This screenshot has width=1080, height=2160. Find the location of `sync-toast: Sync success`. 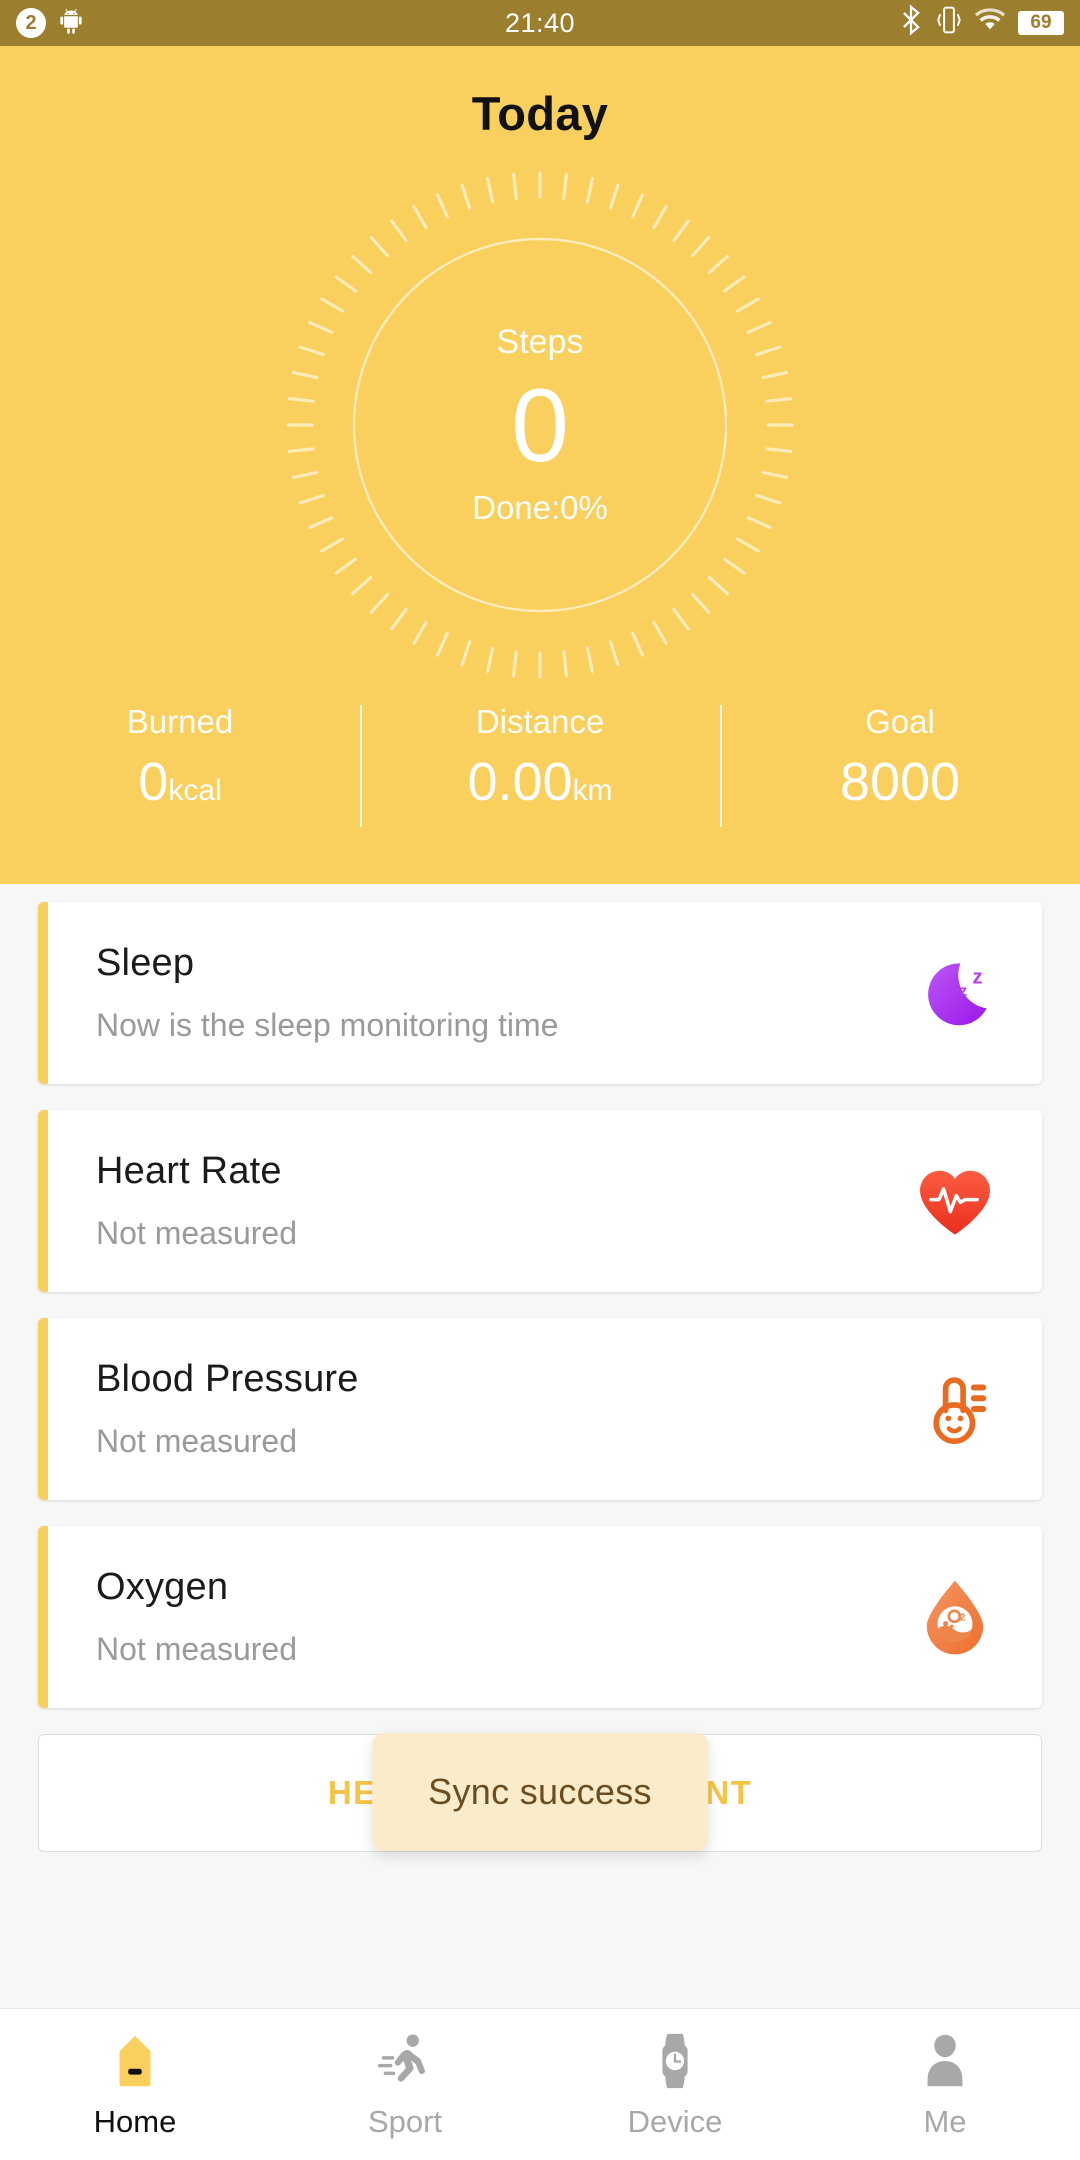

sync-toast: Sync success is located at coordinates (540, 1792).